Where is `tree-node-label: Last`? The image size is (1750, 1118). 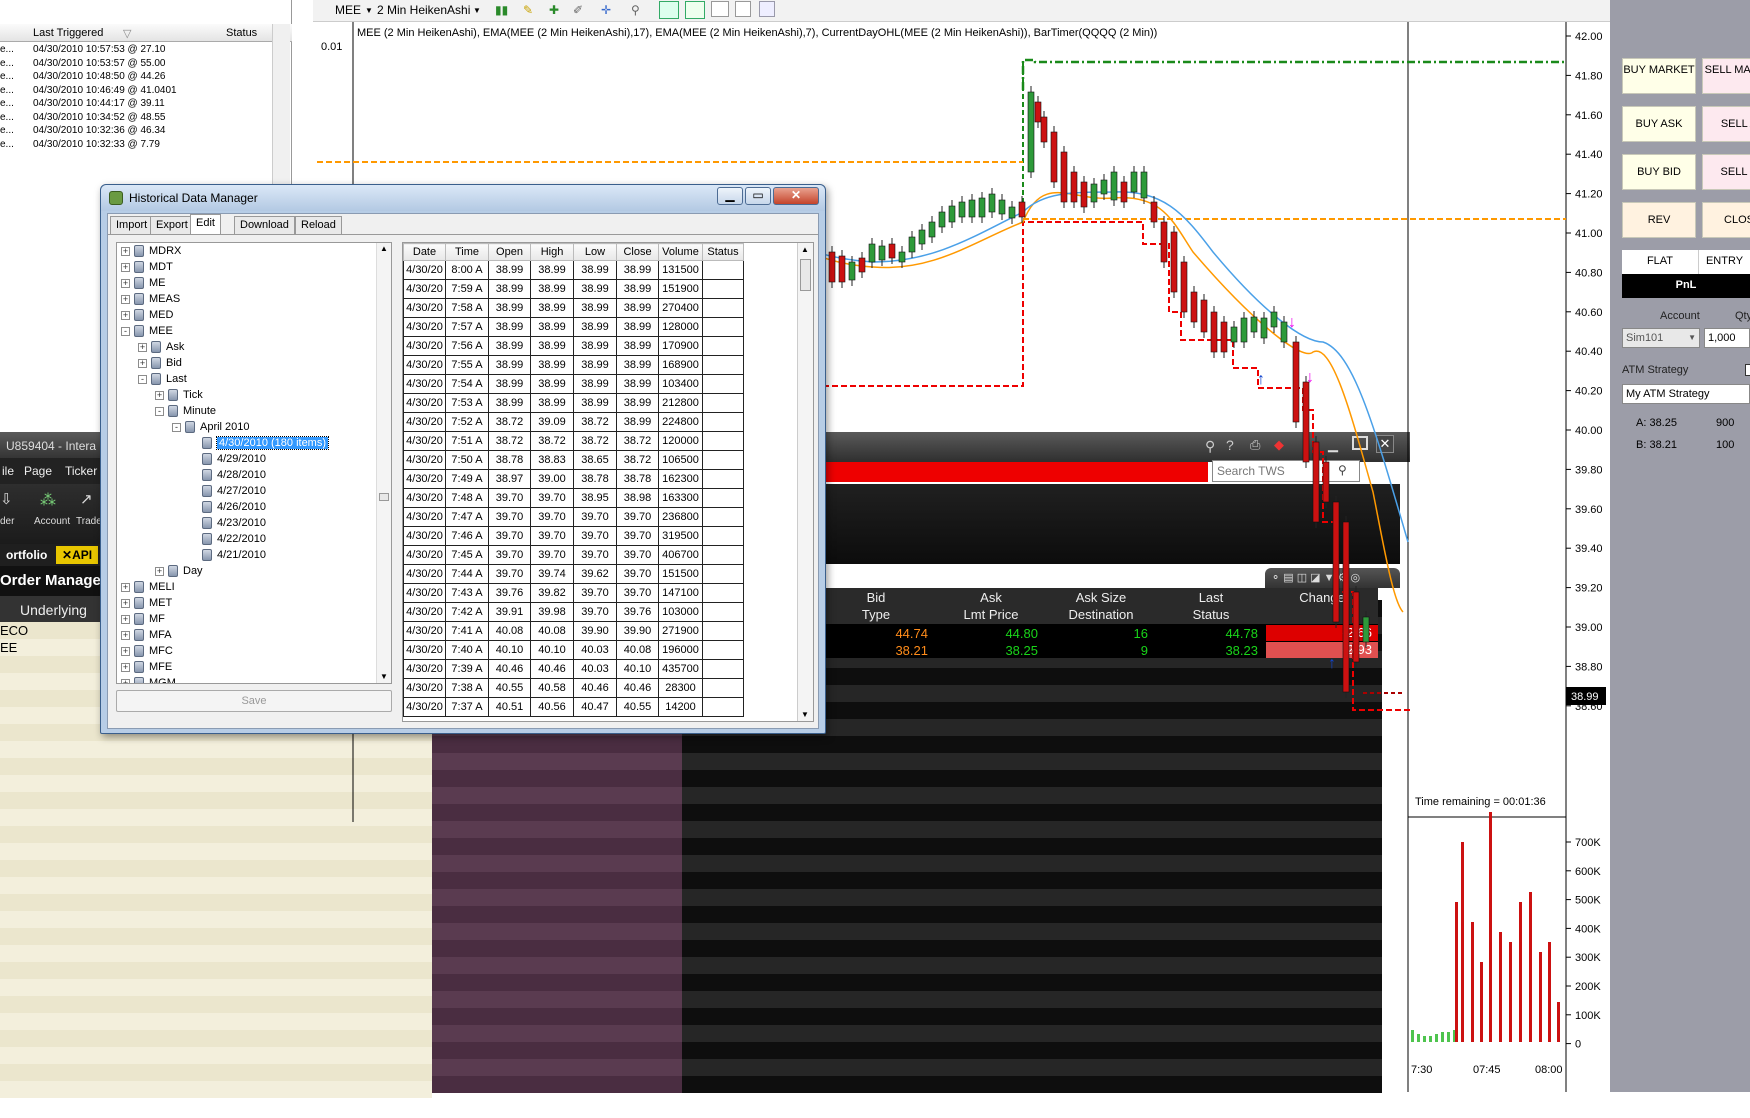
tree-node-label: Last is located at coordinates (176, 379).